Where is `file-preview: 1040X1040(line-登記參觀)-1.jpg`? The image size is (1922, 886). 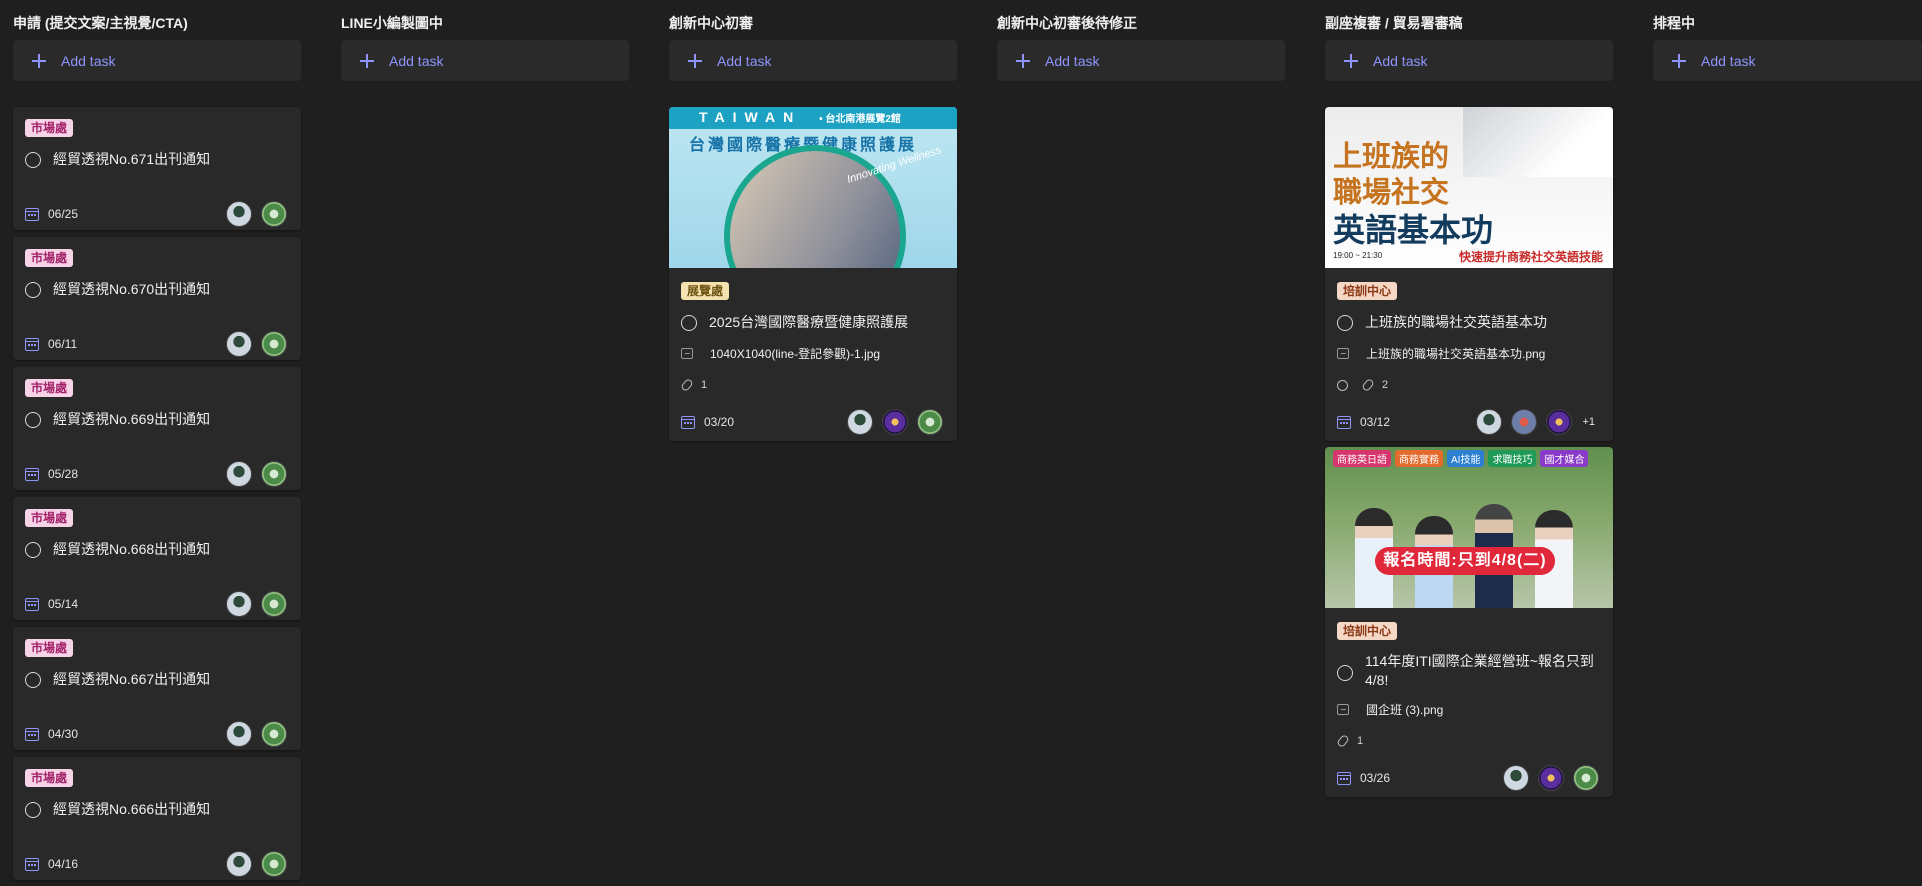 file-preview: 1040X1040(line-登記參觀)-1.jpg is located at coordinates (780, 353).